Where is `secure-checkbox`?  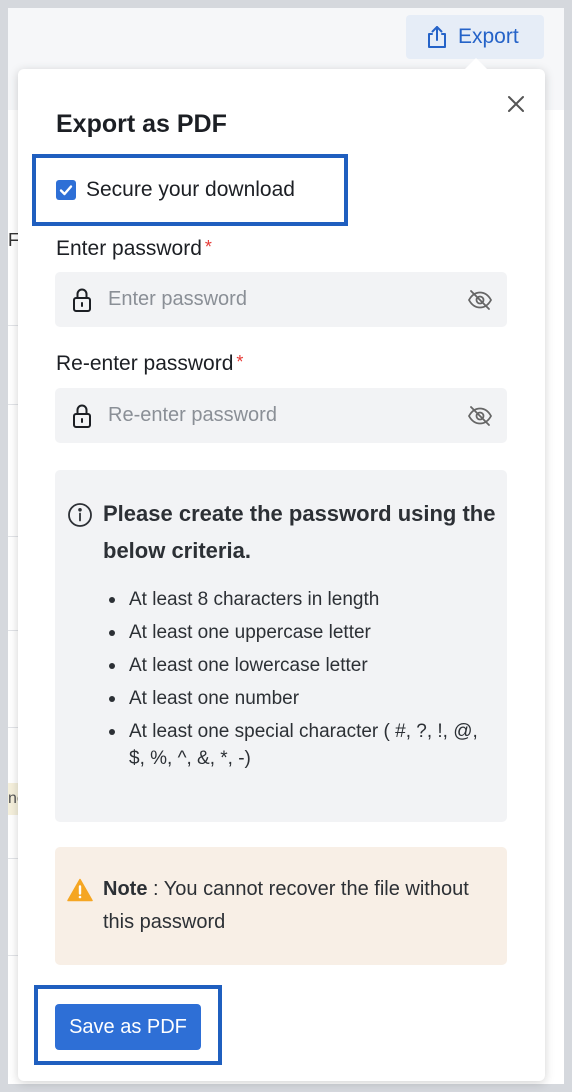
secure-checkbox is located at coordinates (66, 190).